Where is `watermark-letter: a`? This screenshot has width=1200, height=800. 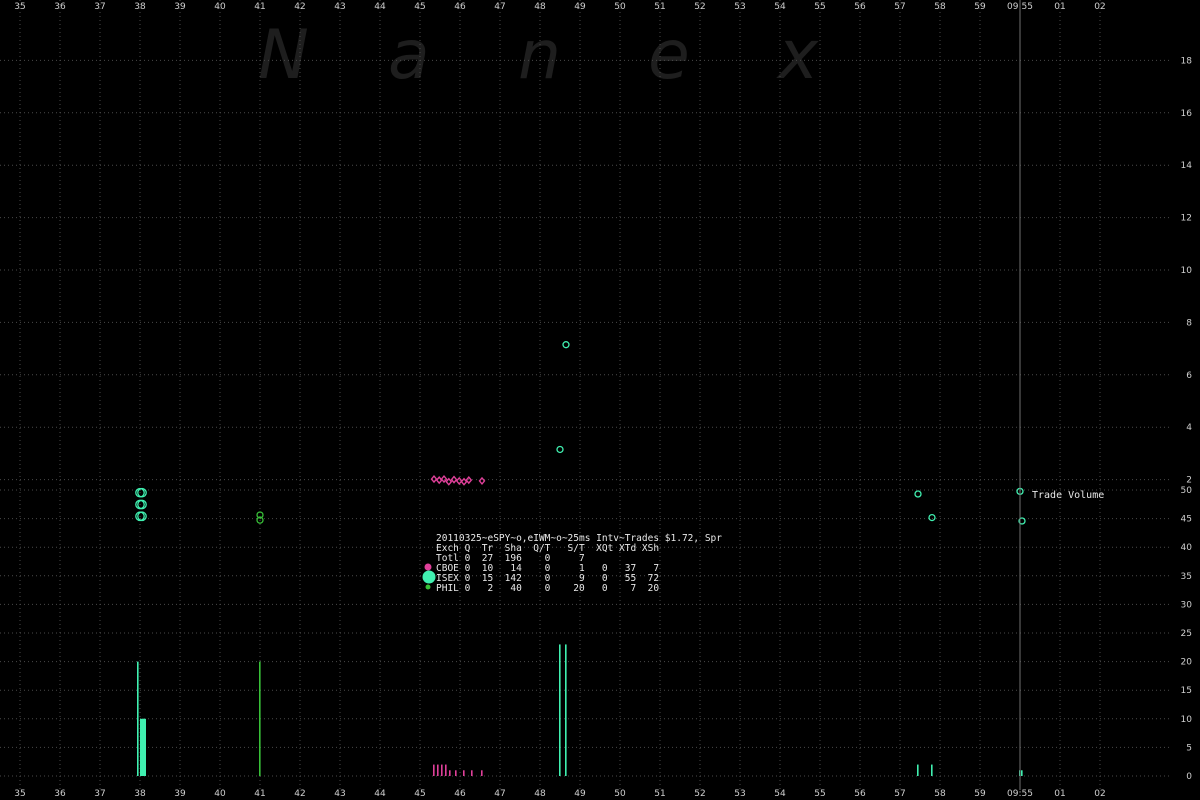 watermark-letter: a is located at coordinates (409, 55).